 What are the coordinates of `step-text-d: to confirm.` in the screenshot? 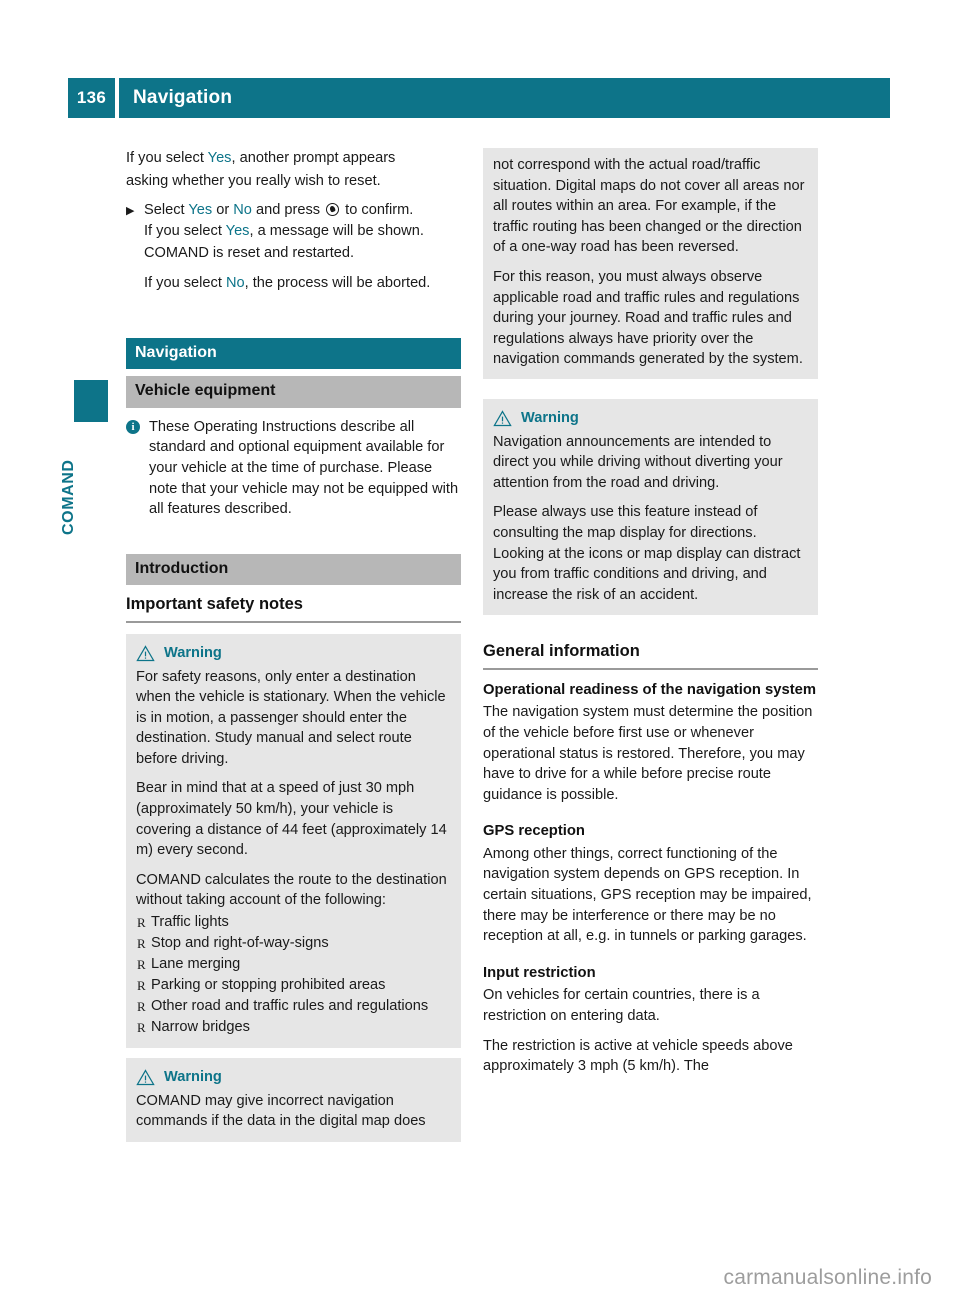 It's located at (377, 210).